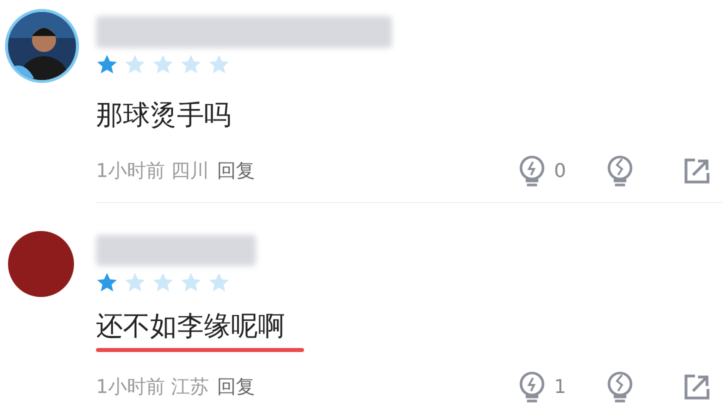 This screenshot has width=722, height=403. I want to click on comment-text: 那球烫手吗, so click(164, 115).